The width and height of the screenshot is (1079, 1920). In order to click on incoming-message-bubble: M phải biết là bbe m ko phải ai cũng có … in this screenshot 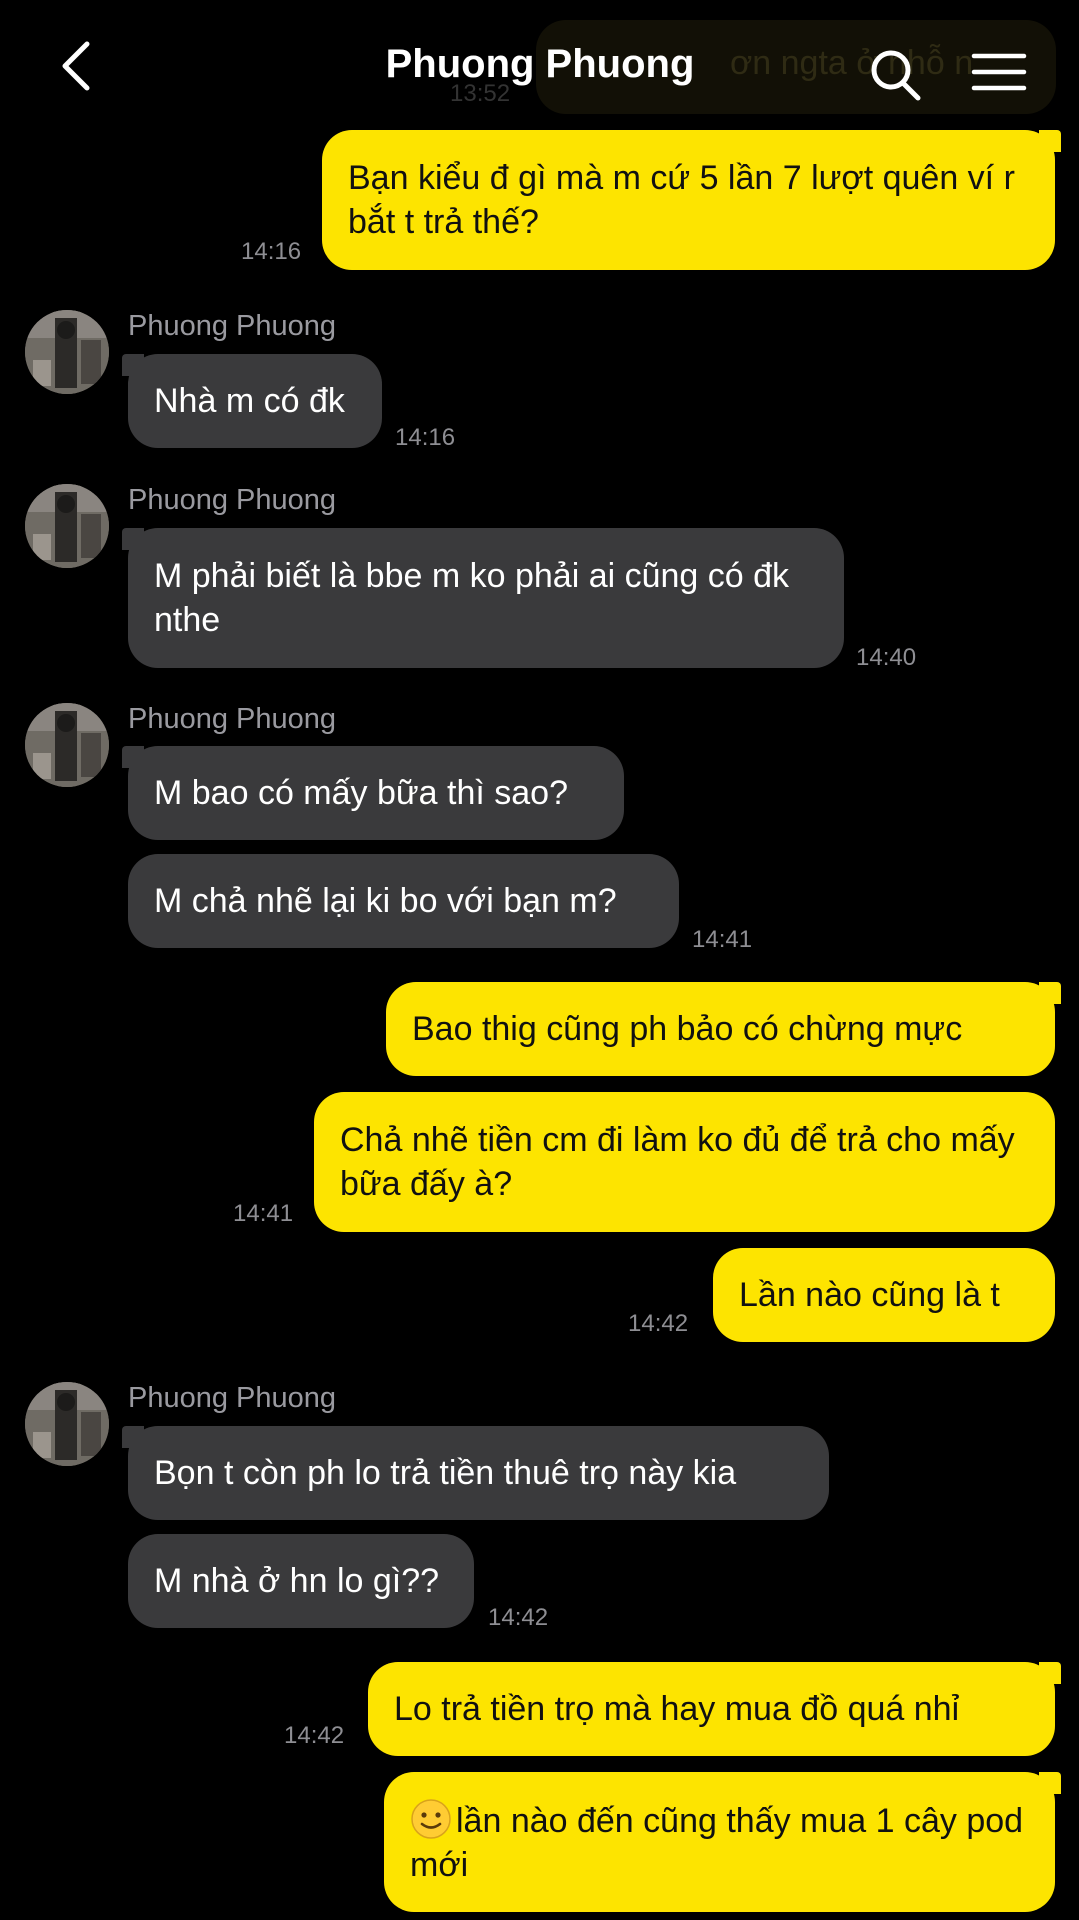, I will do `click(483, 598)`.